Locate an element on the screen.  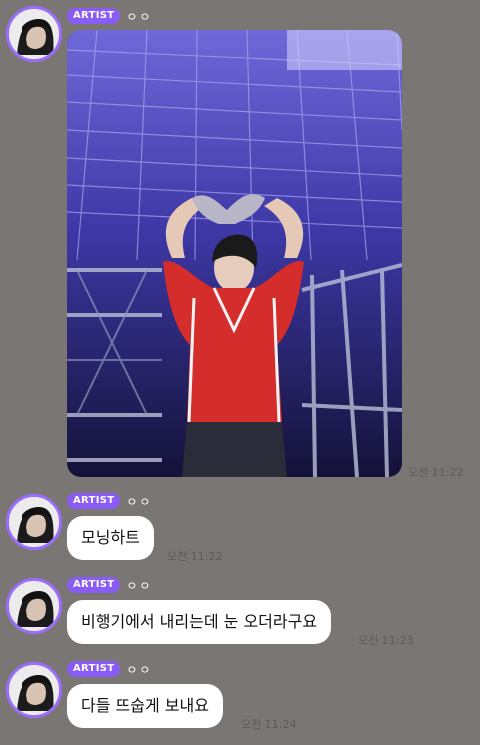
message-bubble: 비행기에서 내리는데 눈 오더라구요 is located at coordinates (199, 622).